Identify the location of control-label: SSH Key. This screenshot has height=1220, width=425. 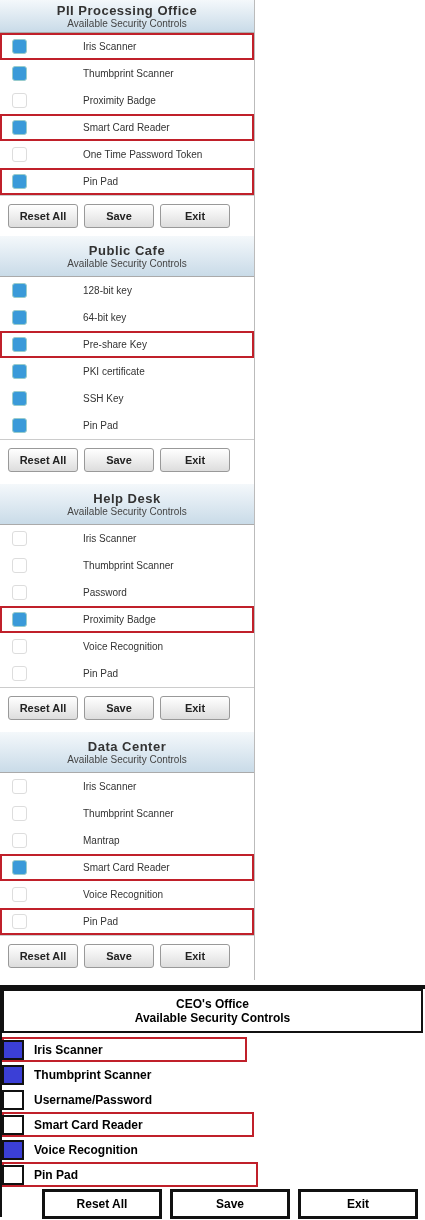
(103, 398).